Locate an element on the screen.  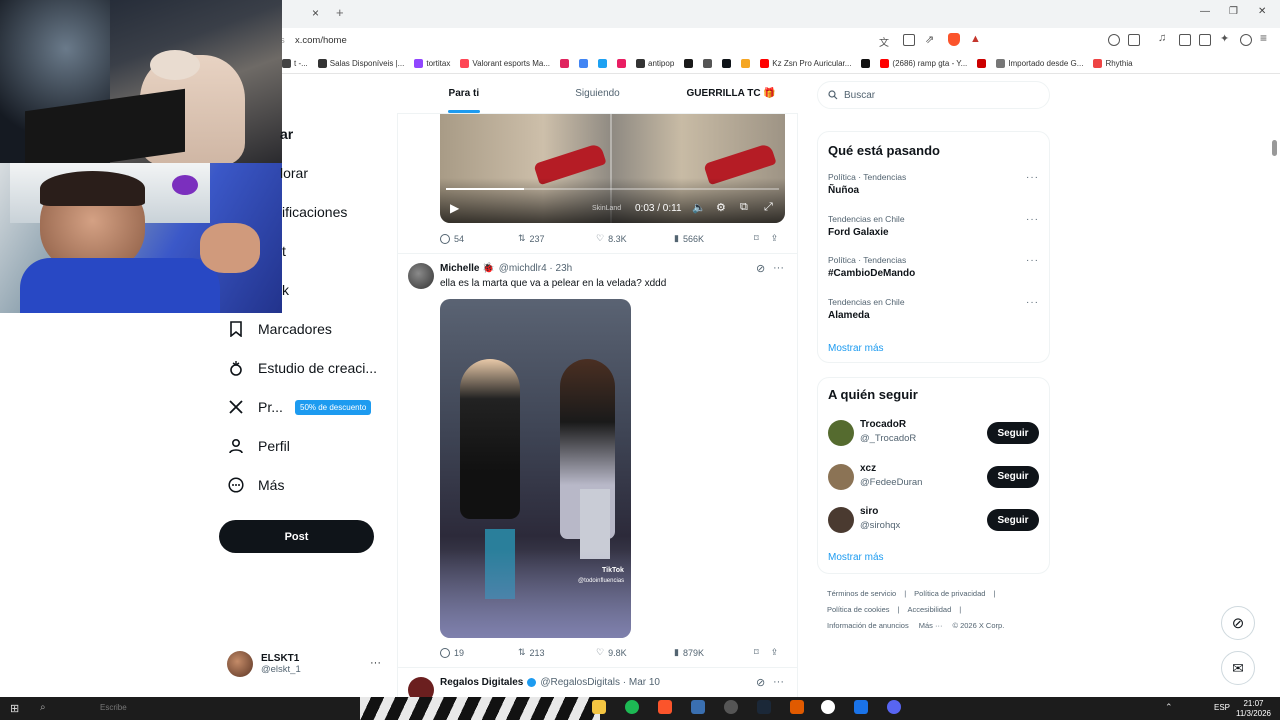
trend-item: Política · Tendencias Ñuñoa ··· is located at coordinates (934, 184).